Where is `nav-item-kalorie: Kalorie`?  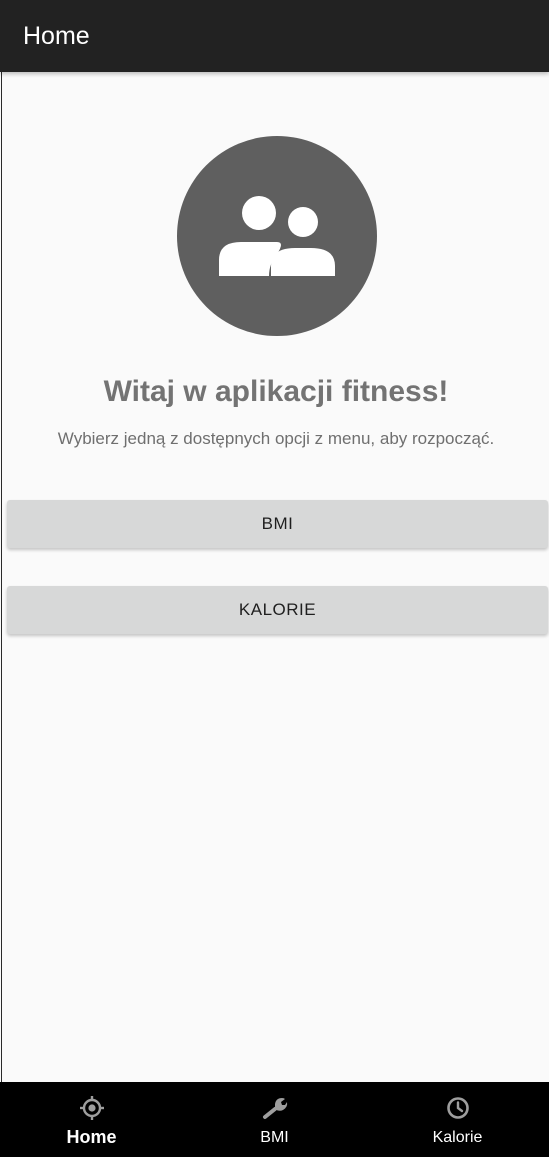 nav-item-kalorie: Kalorie is located at coordinates (457, 1119).